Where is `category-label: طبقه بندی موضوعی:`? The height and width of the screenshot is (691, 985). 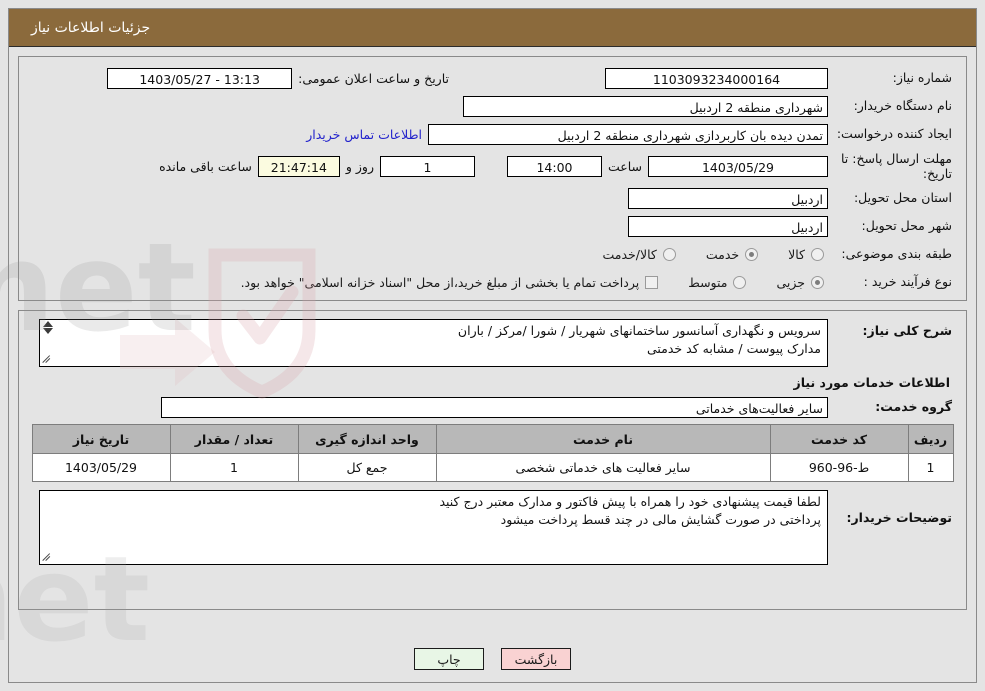 category-label: طبقه بندی موضوعی: is located at coordinates (896, 254).